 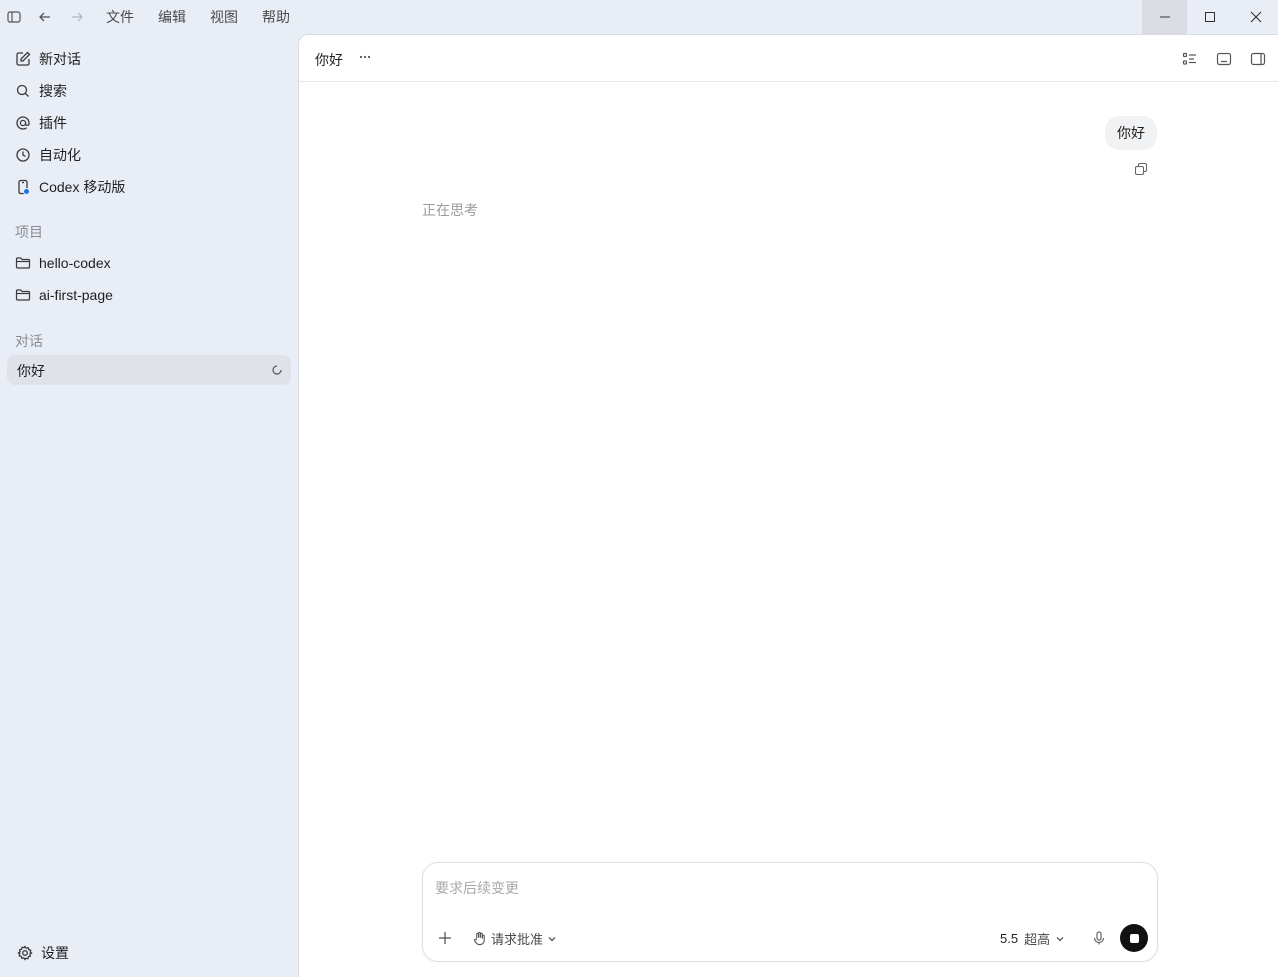 I want to click on user-message-text: 你好, so click(x=1131, y=133).